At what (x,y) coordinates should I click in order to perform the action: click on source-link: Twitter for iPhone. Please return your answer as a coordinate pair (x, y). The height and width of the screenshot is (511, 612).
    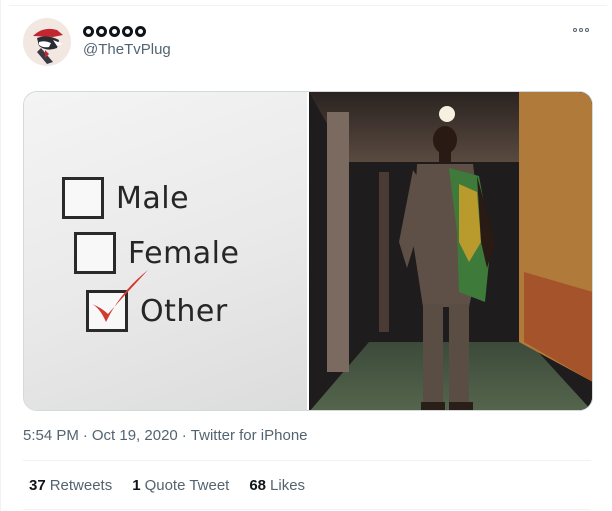
    Looking at the image, I should click on (249, 435).